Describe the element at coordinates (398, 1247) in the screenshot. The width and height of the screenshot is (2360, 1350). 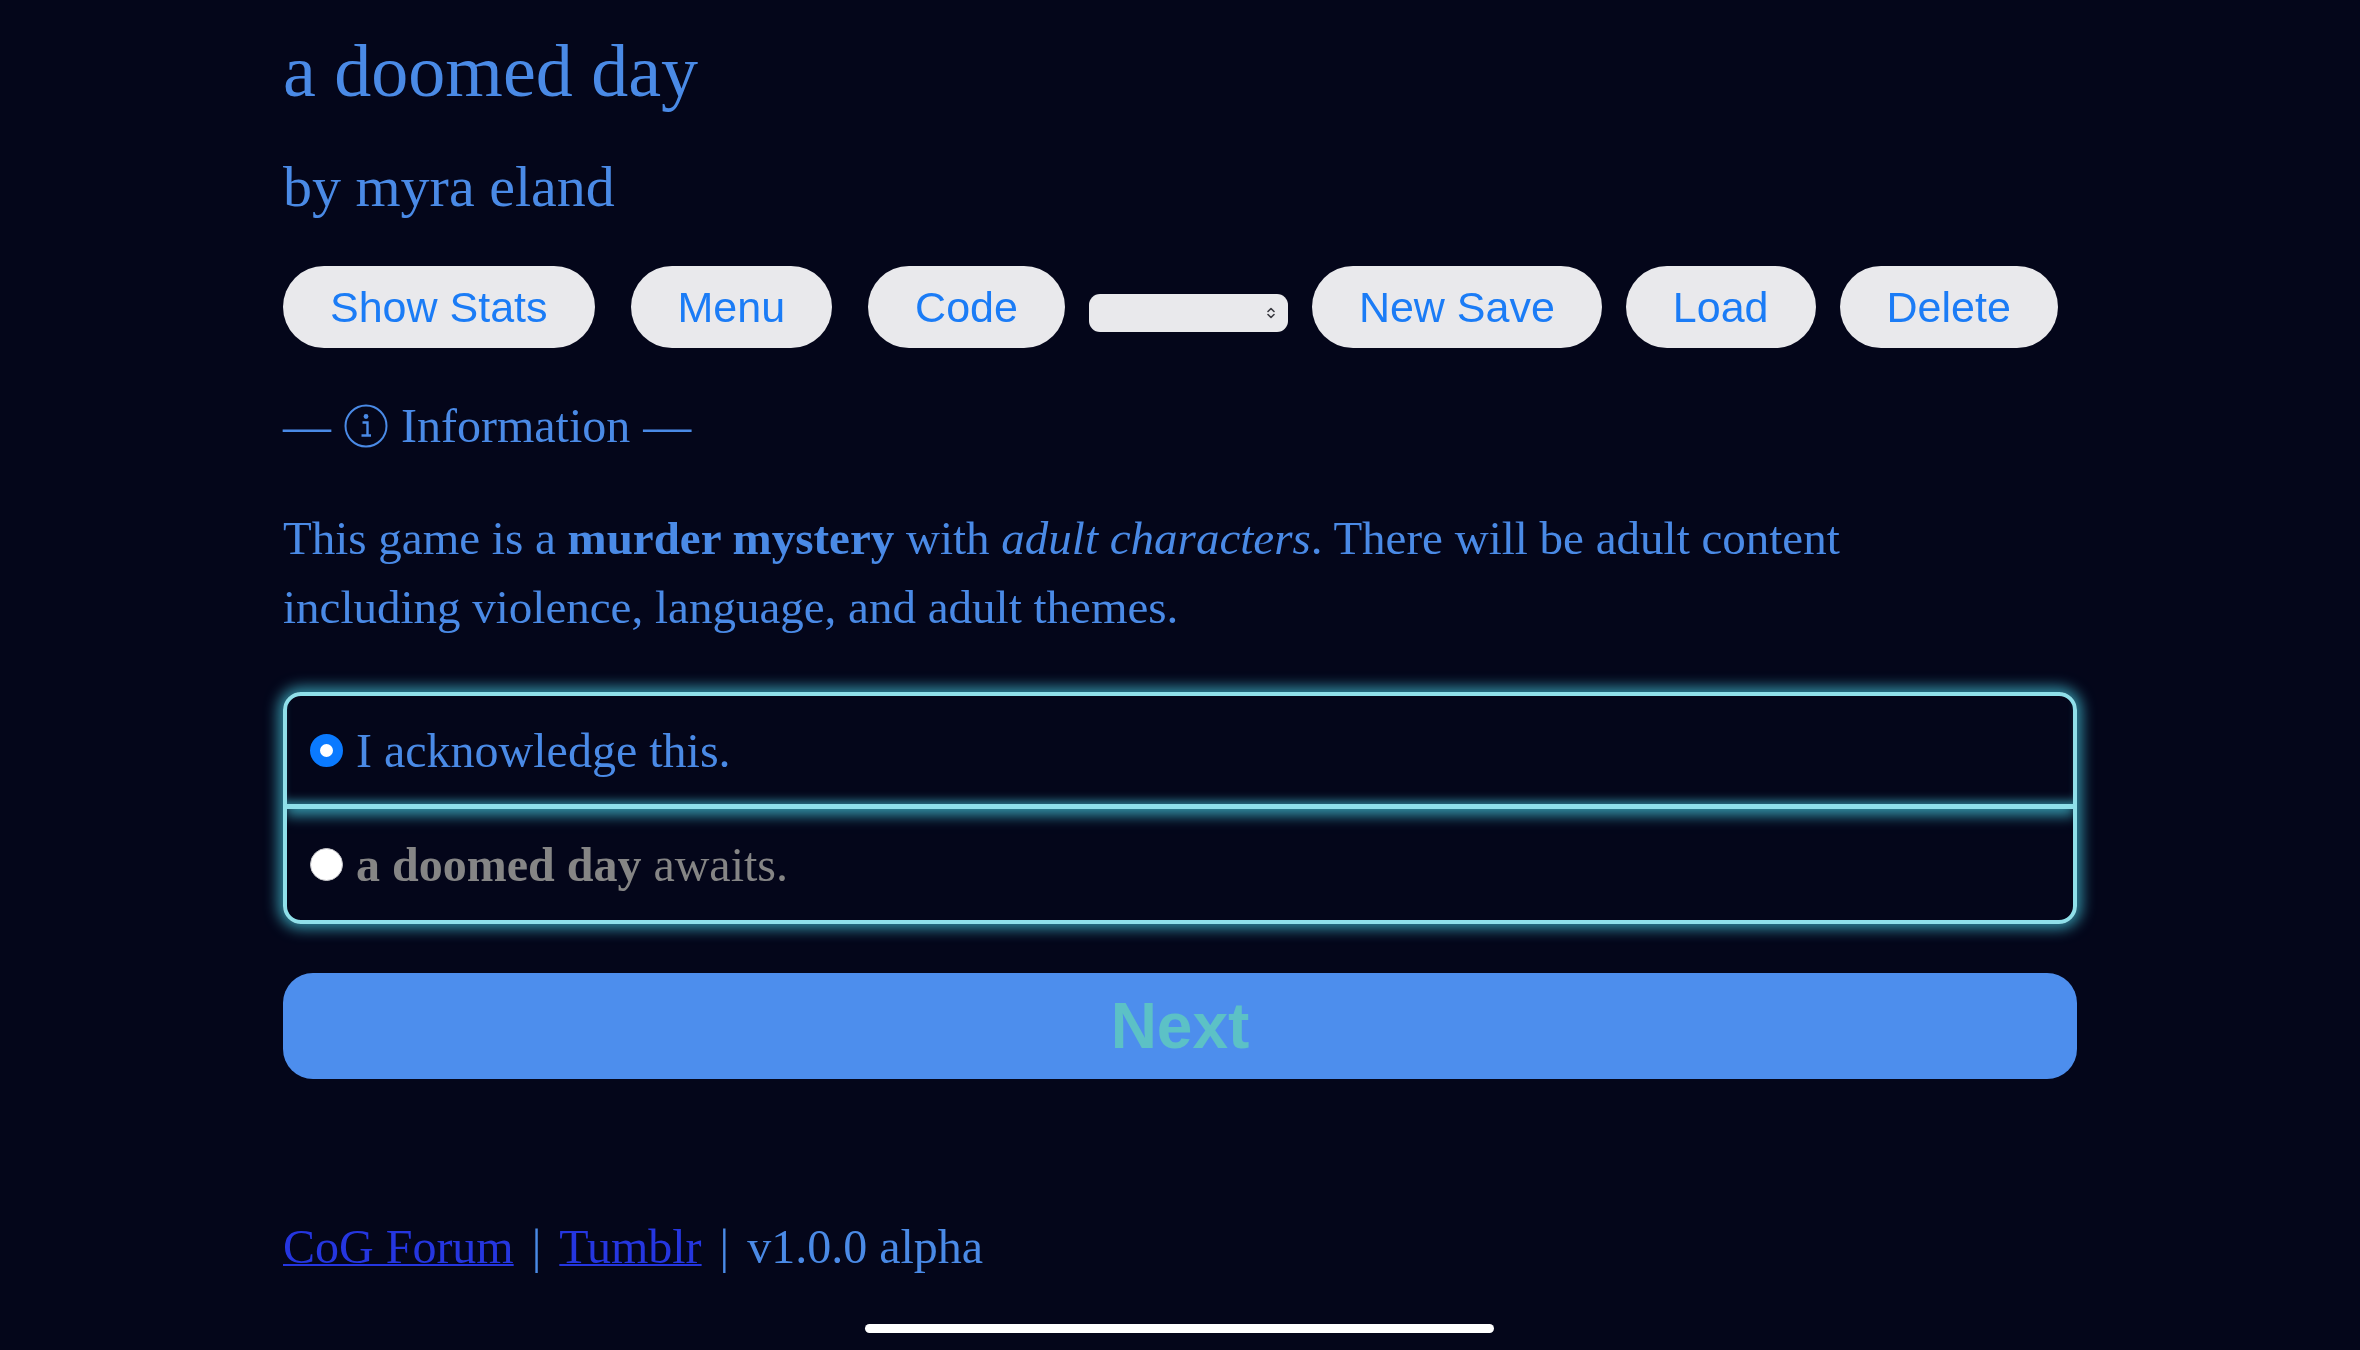
I see `footer-link: CoG Forum` at that location.